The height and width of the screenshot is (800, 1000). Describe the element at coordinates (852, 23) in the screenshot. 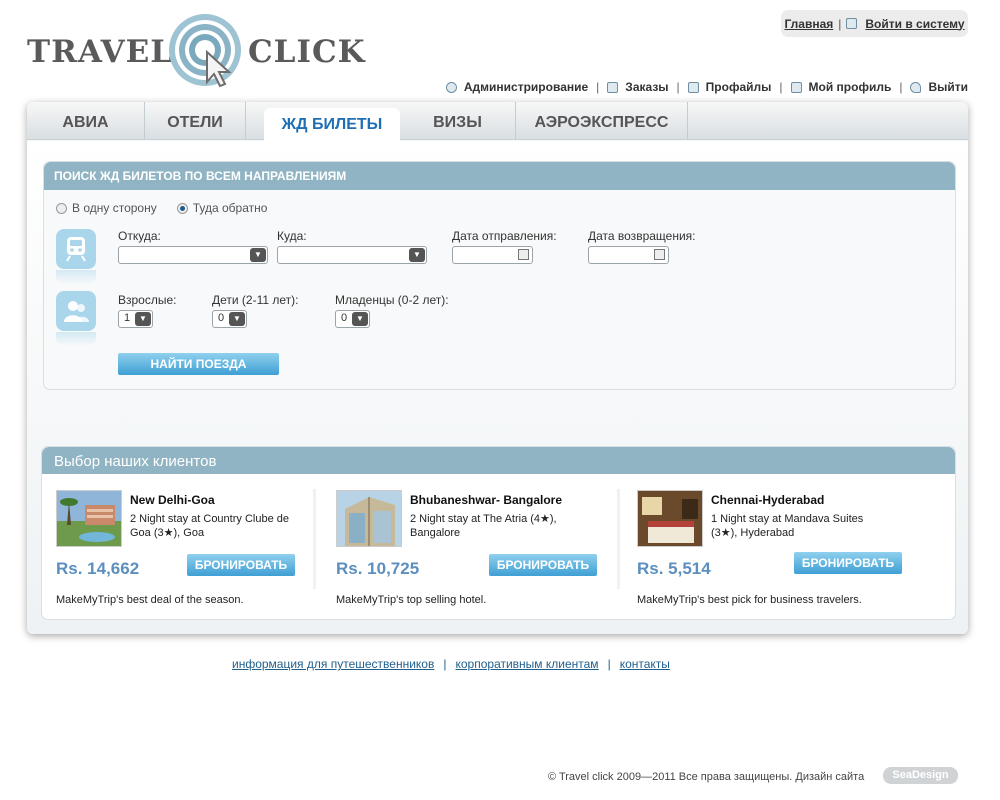

I see `lock-icon` at that location.